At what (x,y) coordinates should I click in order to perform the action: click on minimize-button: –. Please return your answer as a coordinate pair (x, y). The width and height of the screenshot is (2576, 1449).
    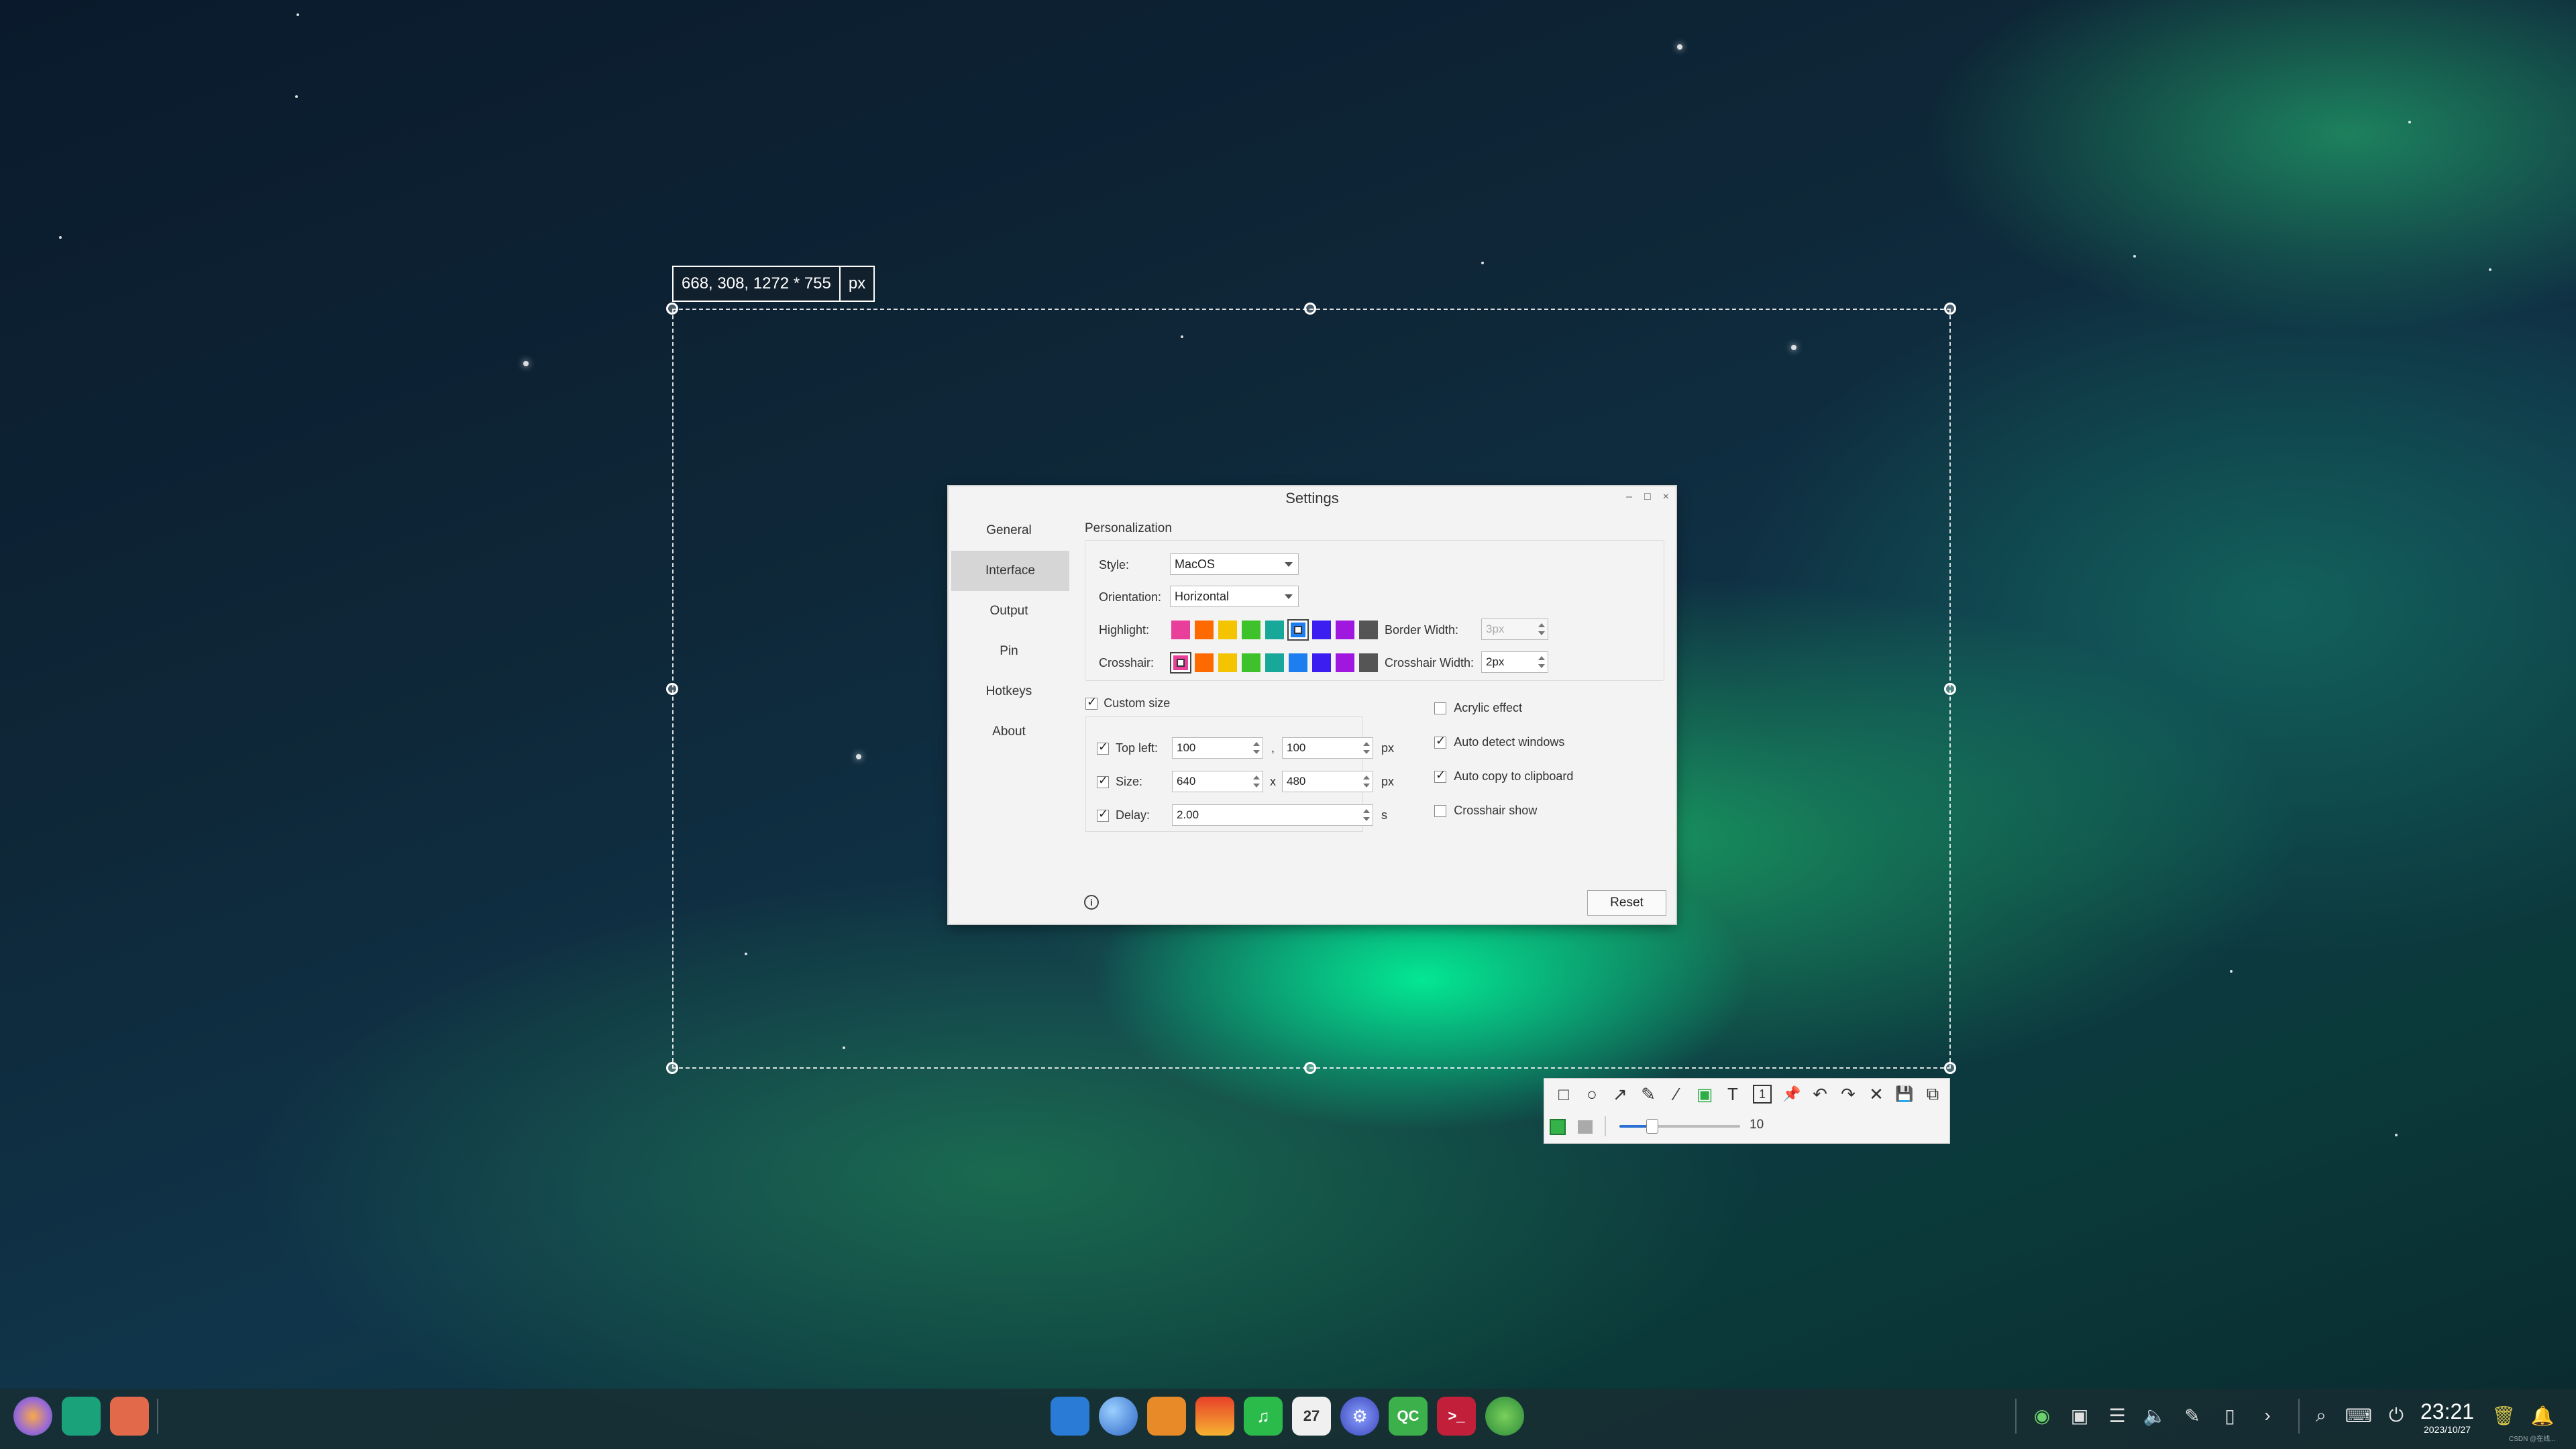
    Looking at the image, I should click on (1629, 497).